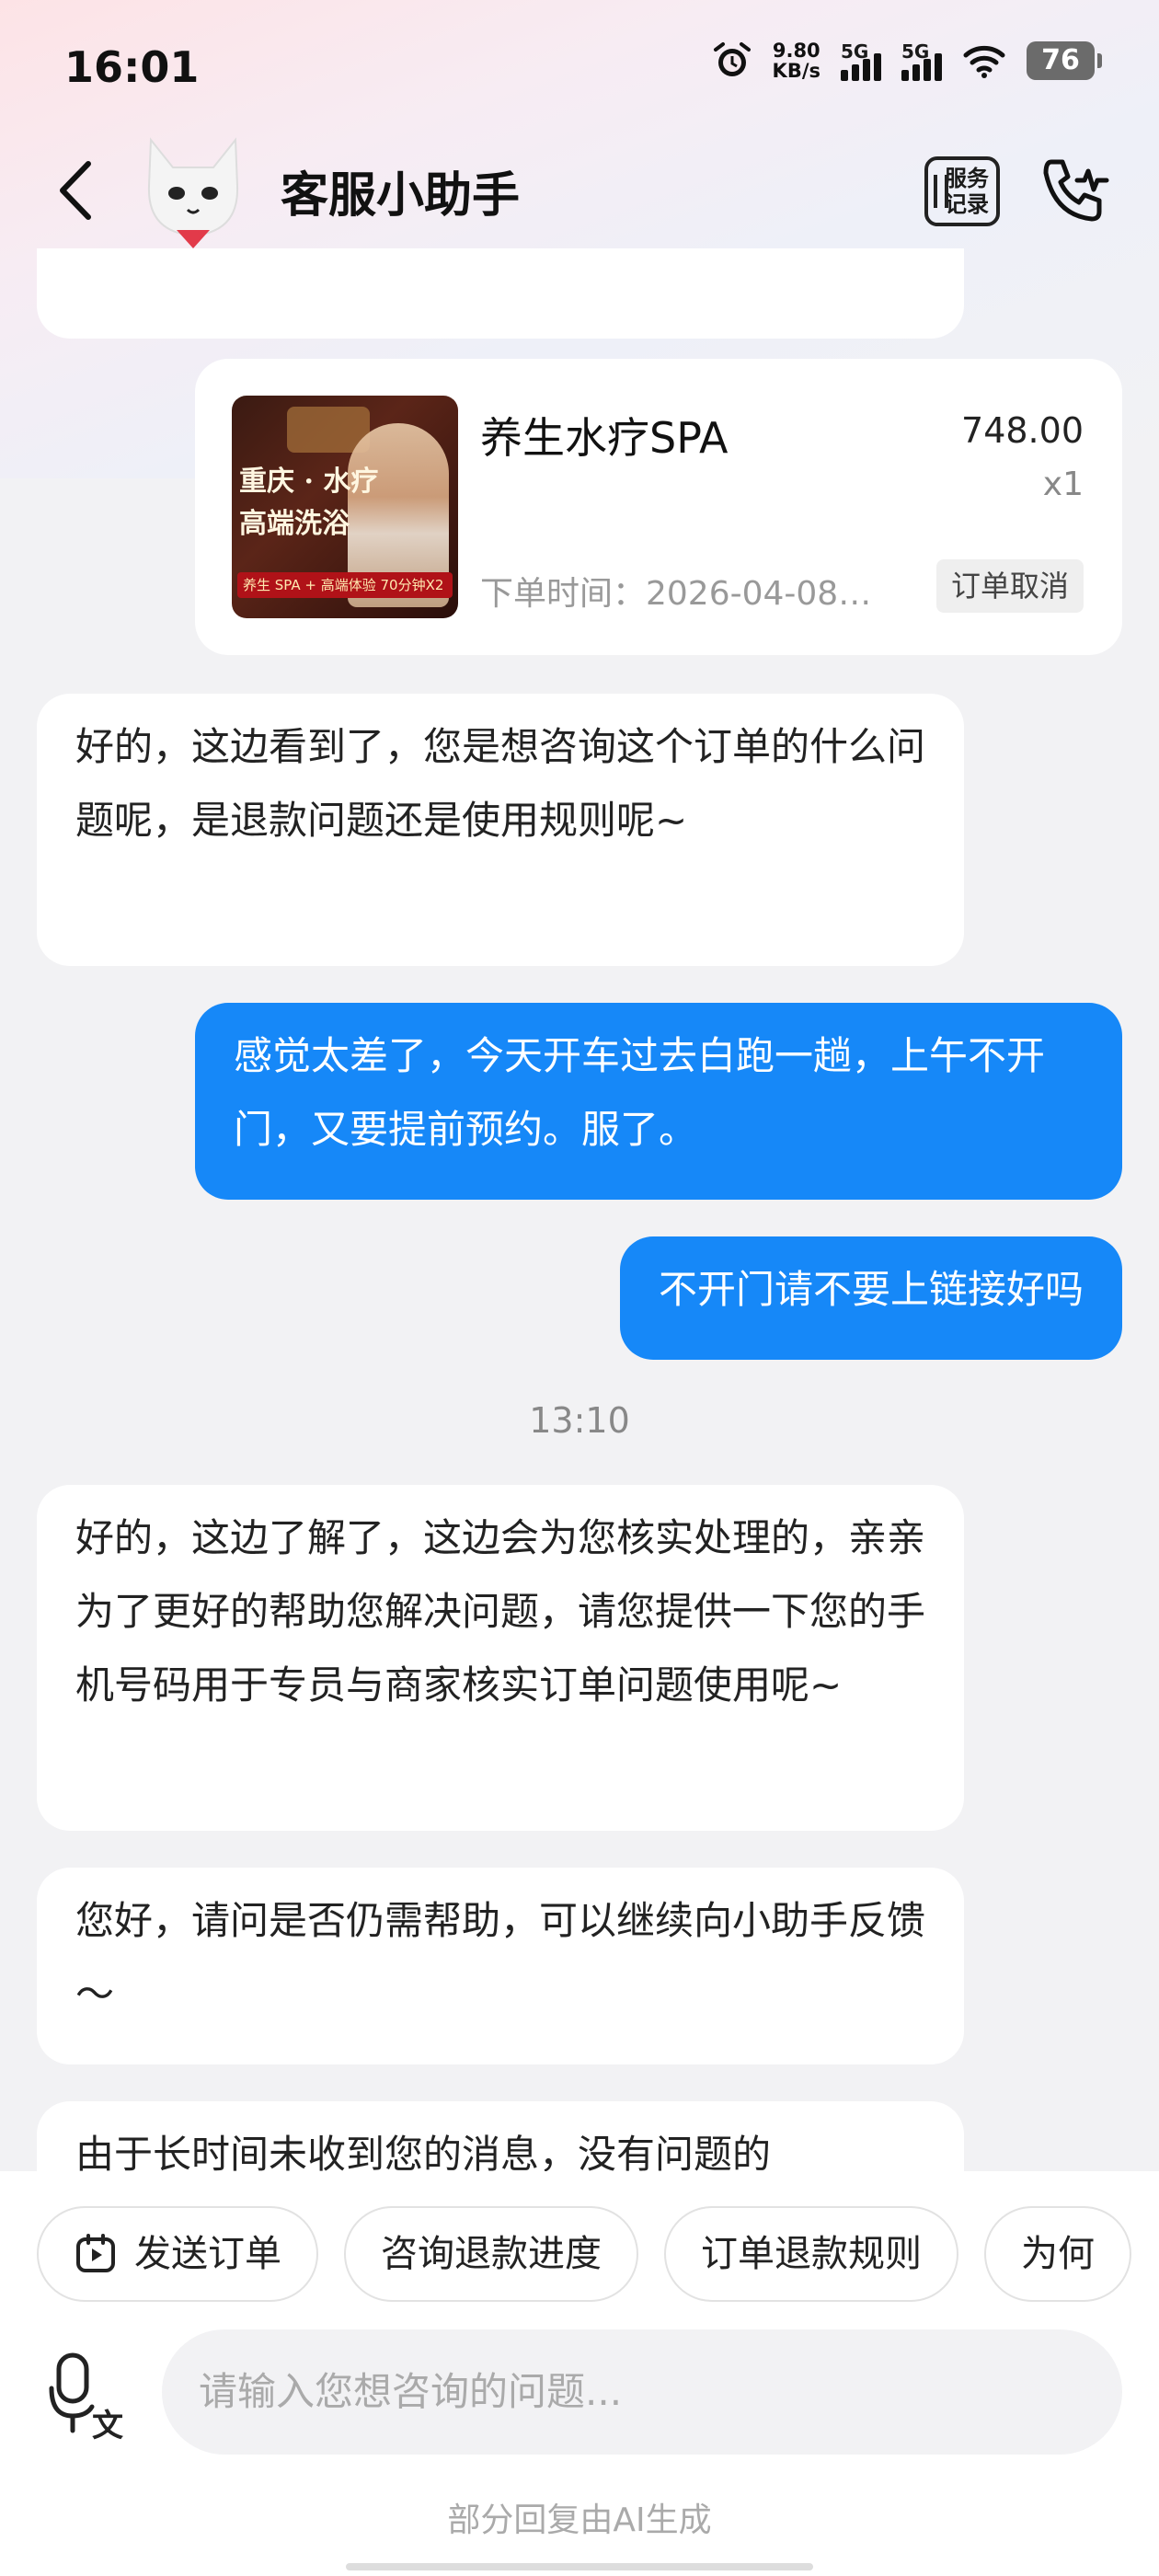 This screenshot has height=2576, width=1159. I want to click on message-bubble-outgoing: 感觉太差了，今天开车过去白跑一趟，上午不开门，又要提前预约。服了。, so click(658, 1101).